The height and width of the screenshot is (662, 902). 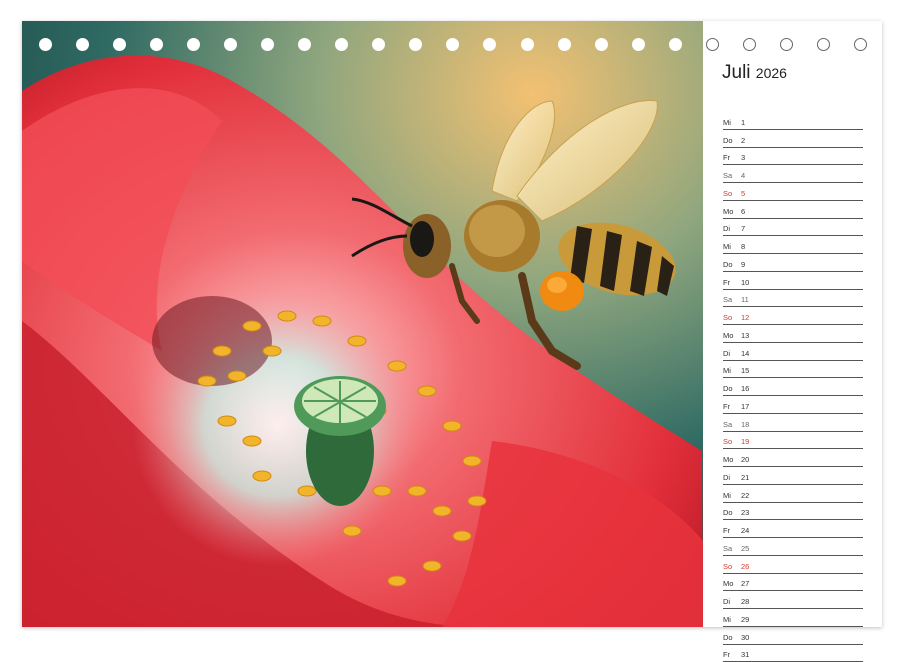 What do you see at coordinates (745, 441) in the screenshot?
I see `day-number: 19` at bounding box center [745, 441].